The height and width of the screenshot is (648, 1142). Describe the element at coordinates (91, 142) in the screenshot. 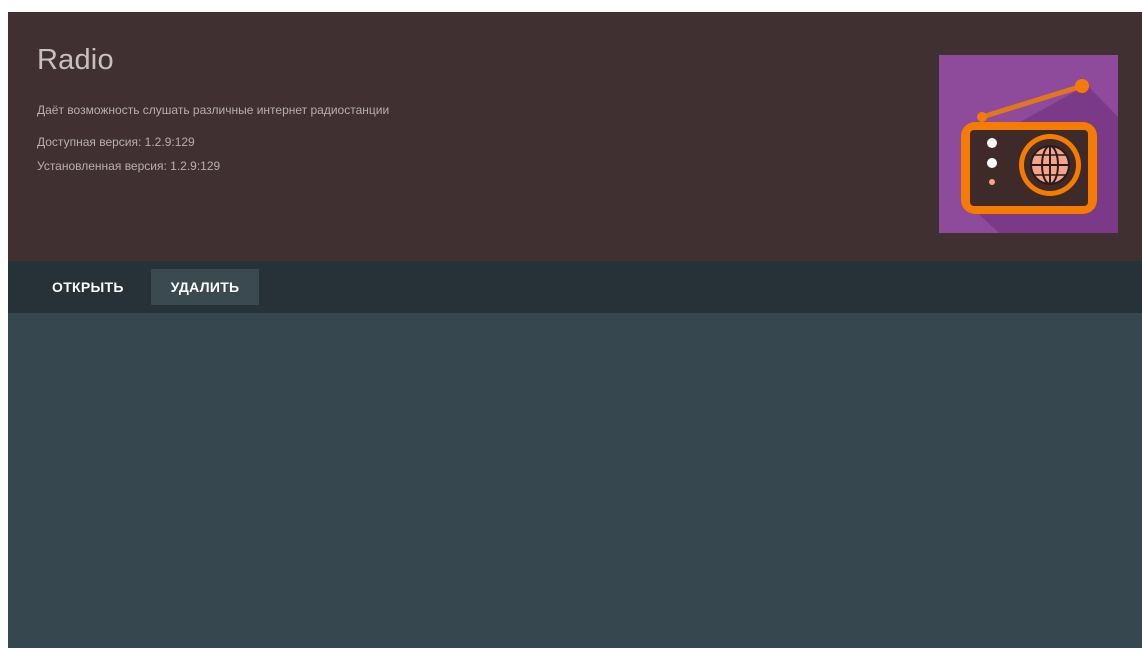

I see `available-version-label: Доступная версия` at that location.